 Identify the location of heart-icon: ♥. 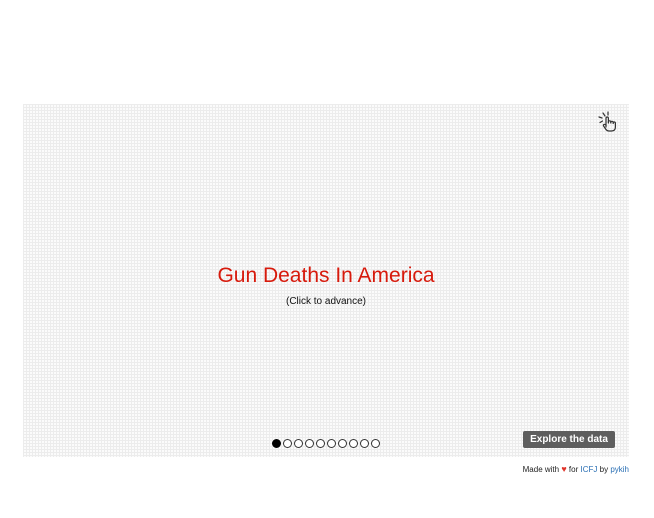
(564, 469).